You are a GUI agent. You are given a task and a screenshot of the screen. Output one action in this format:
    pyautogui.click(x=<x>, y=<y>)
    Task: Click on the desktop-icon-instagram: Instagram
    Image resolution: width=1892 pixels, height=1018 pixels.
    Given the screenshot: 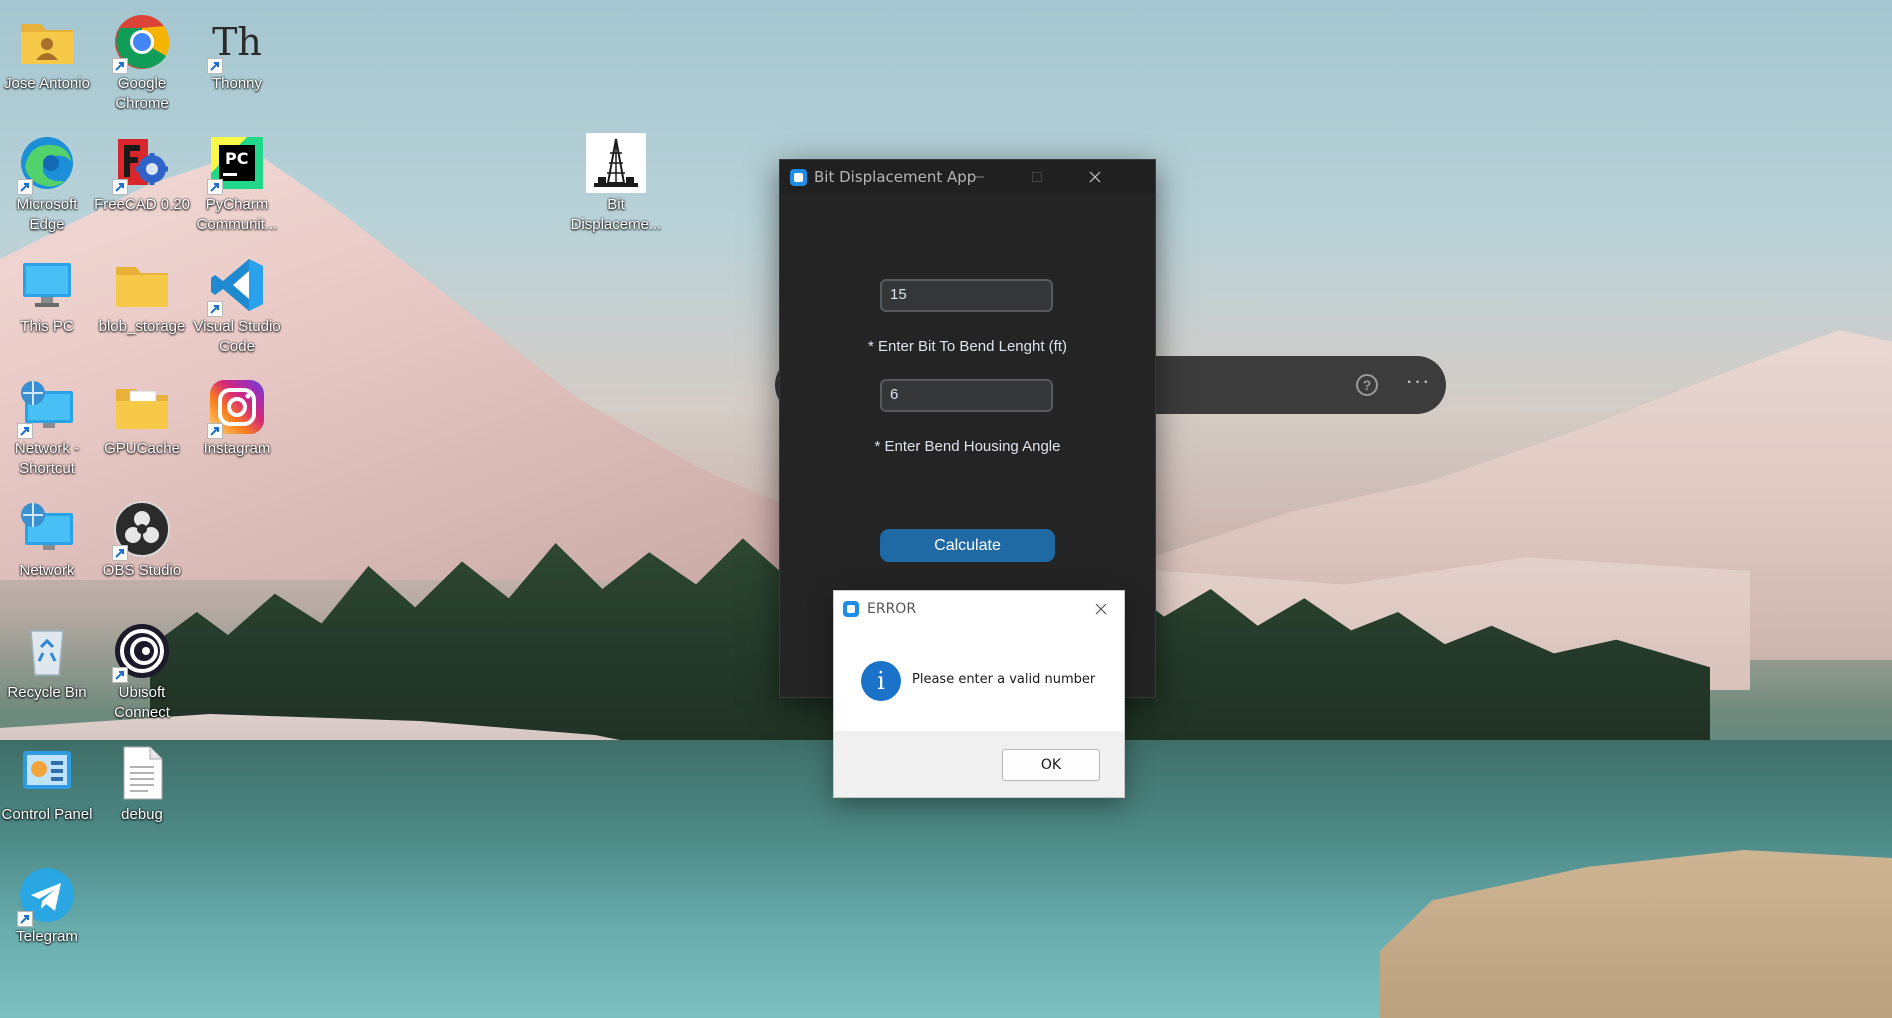 What is the action you would take?
    pyautogui.click(x=237, y=429)
    